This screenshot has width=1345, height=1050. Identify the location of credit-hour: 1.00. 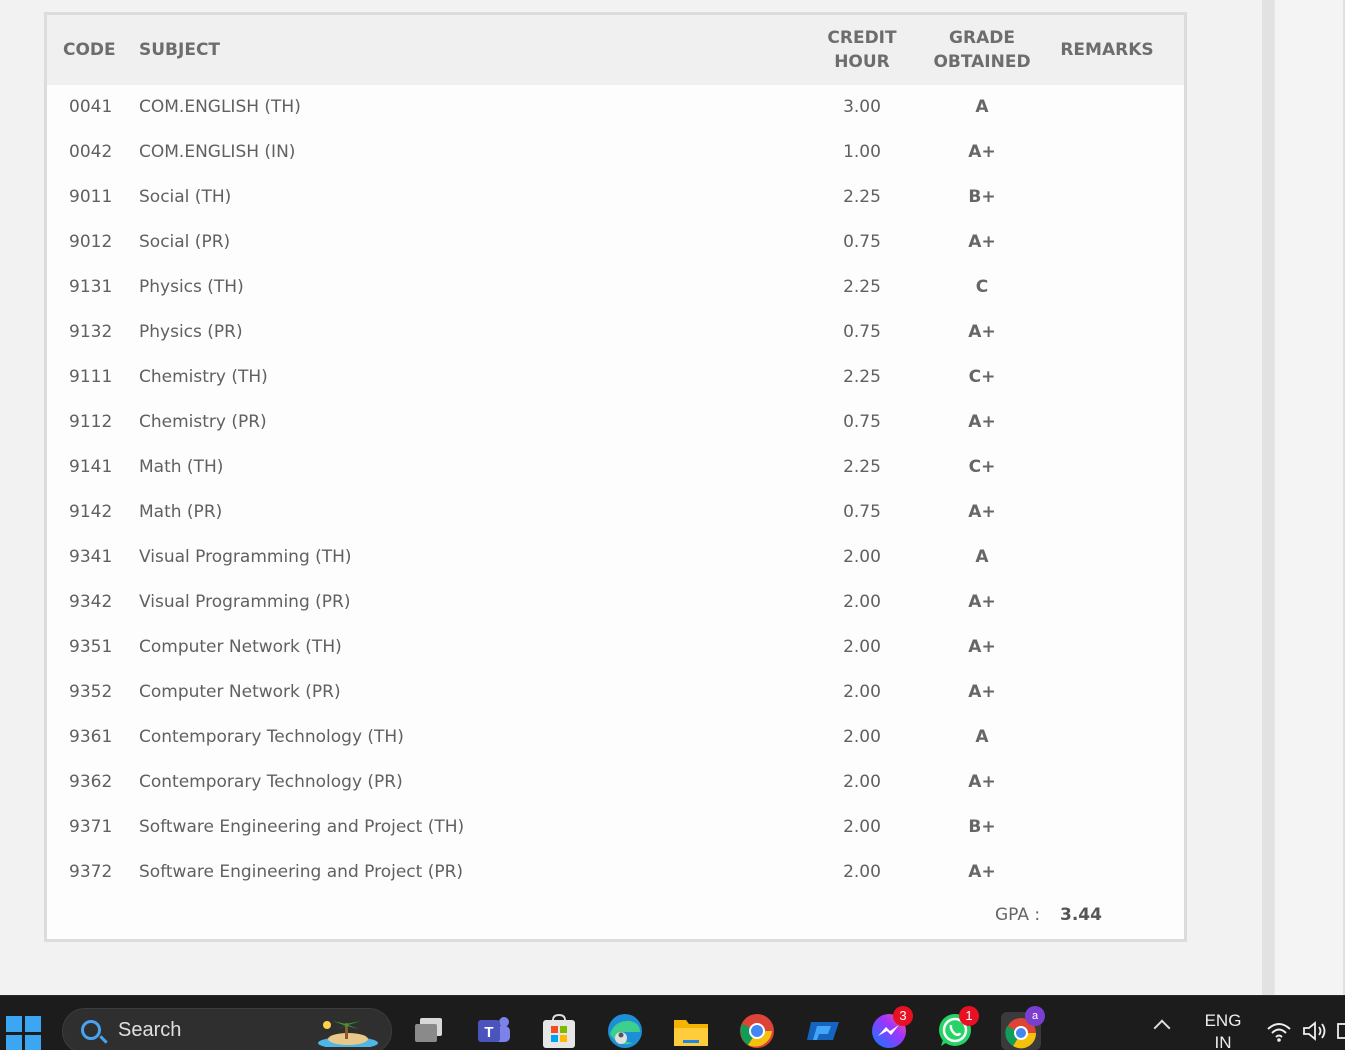
(862, 152).